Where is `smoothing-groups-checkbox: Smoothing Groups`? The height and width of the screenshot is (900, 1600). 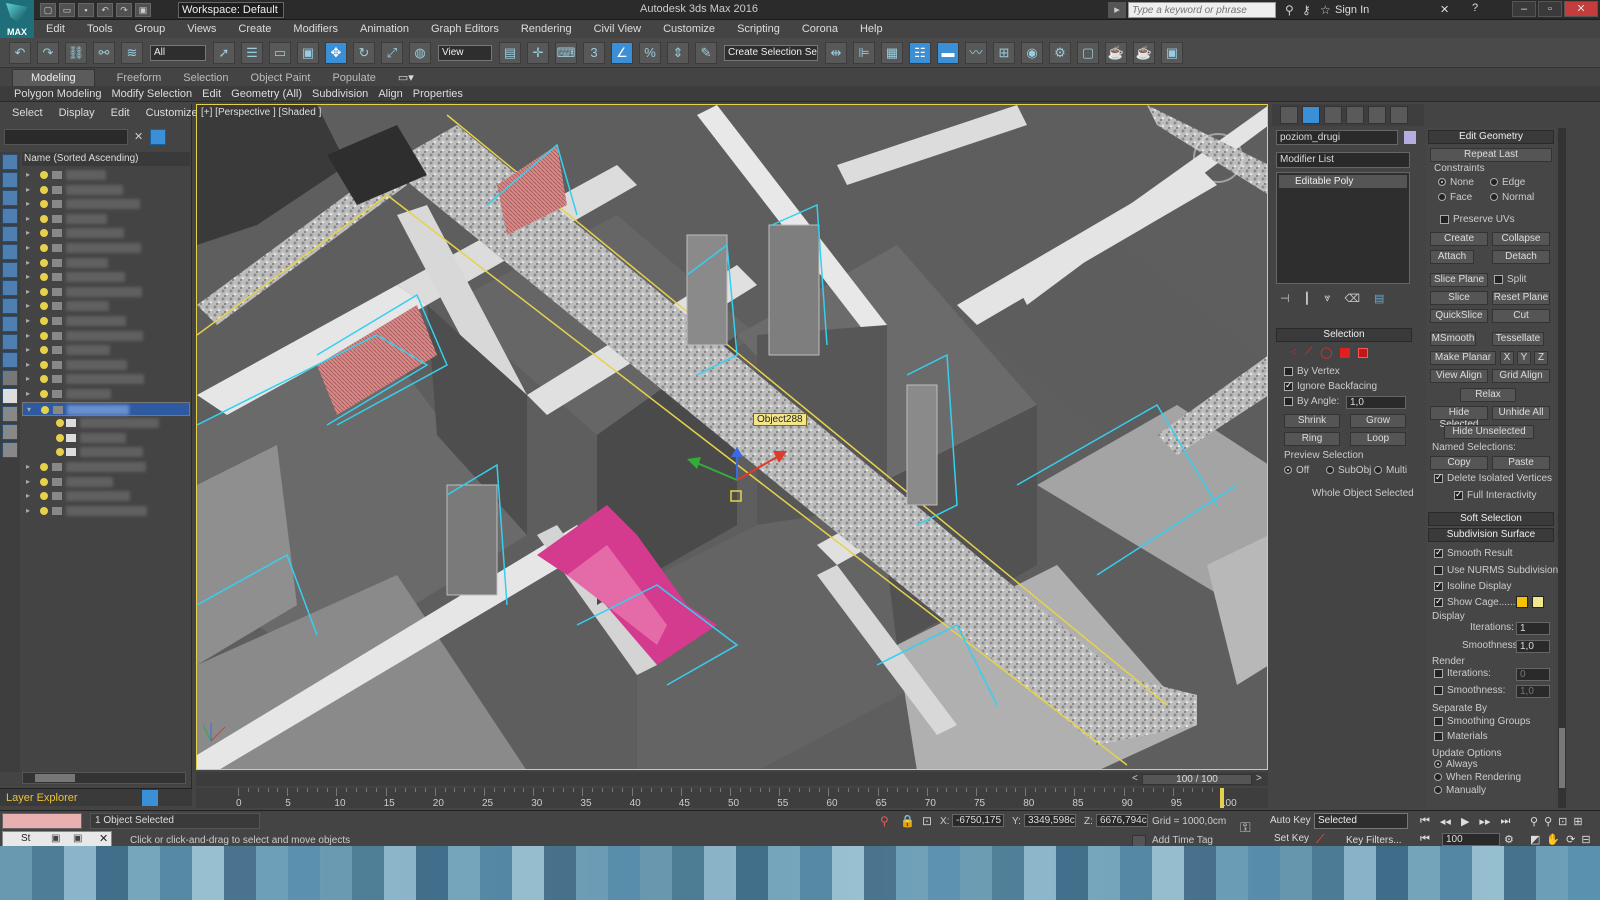
smoothing-groups-checkbox: Smoothing Groups is located at coordinates (1482, 721).